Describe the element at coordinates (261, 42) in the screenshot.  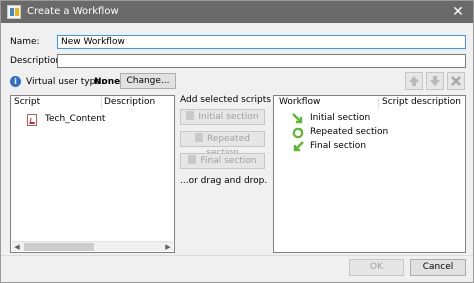
I see `name-input: New Workflow` at that location.